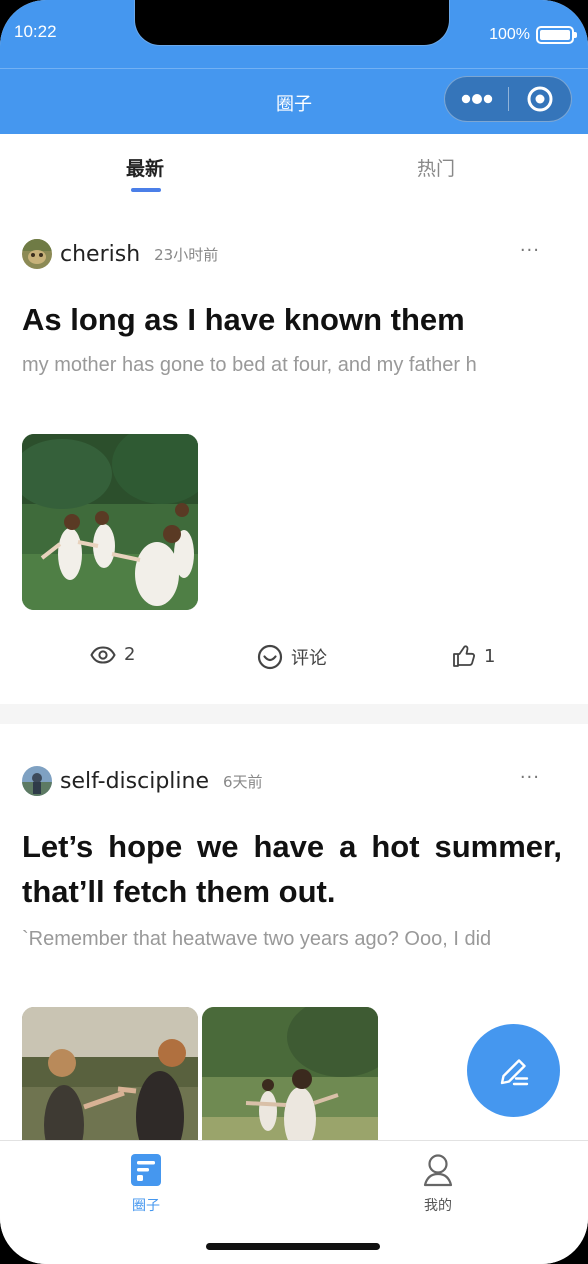 The width and height of the screenshot is (588, 1264). I want to click on close-mini-program-button, so click(540, 99).